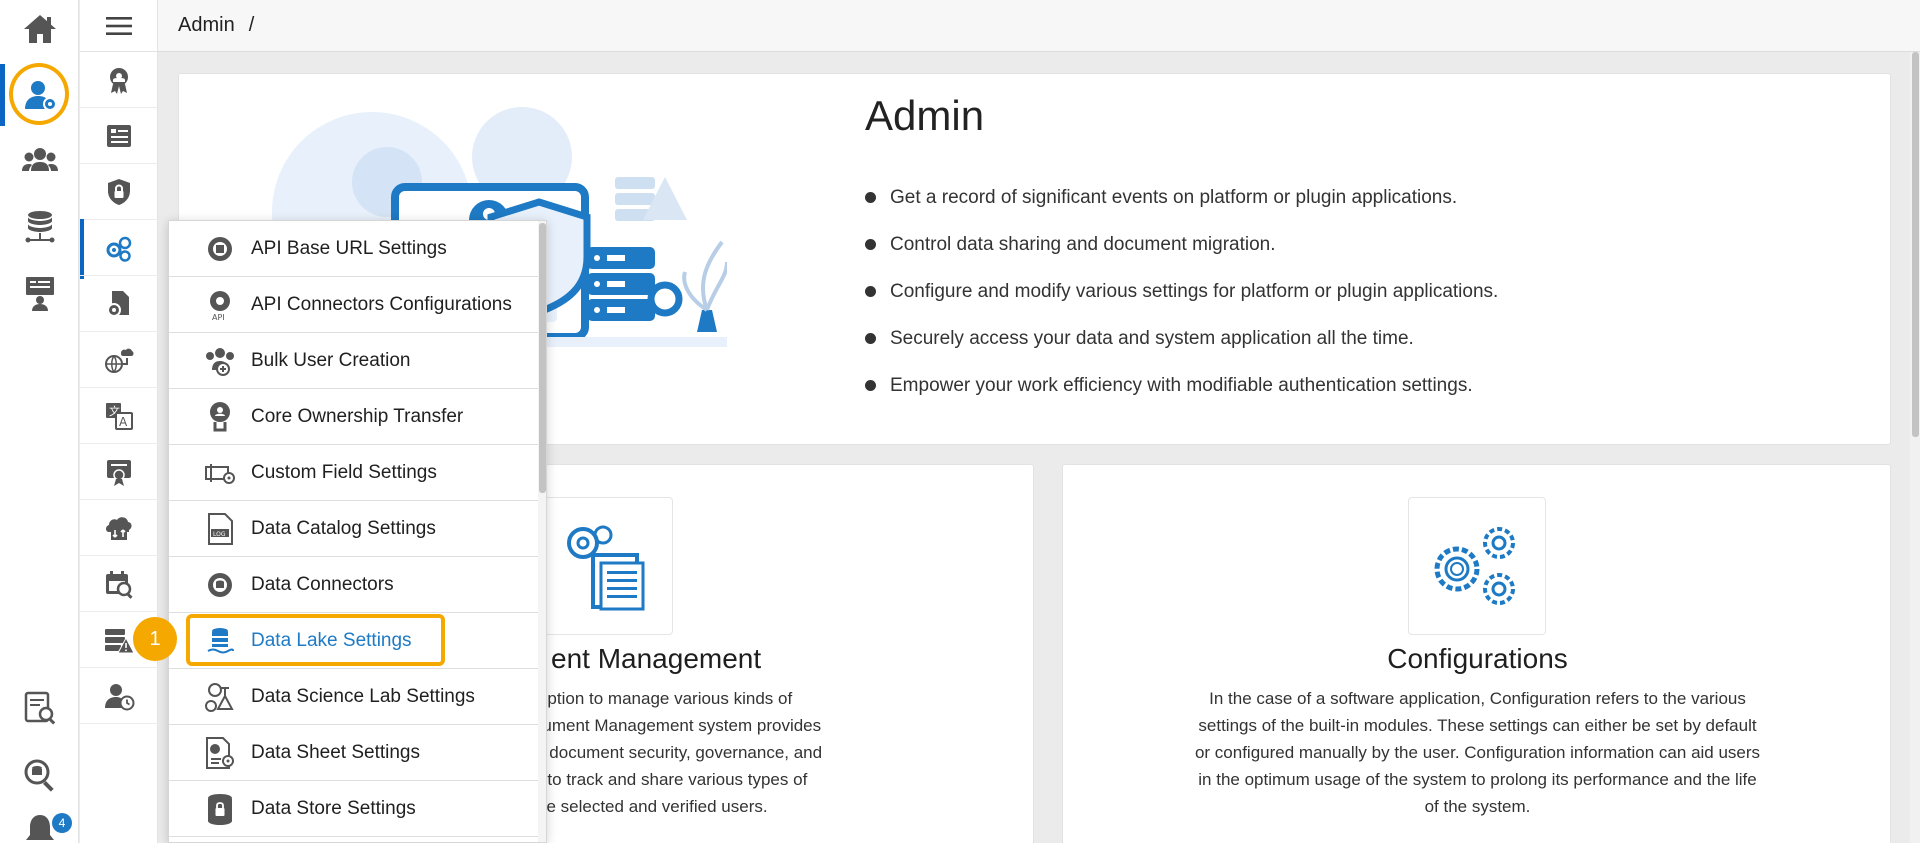  What do you see at coordinates (354, 585) in the screenshot?
I see `menu-item-data-connectors: Data Connectors` at bounding box center [354, 585].